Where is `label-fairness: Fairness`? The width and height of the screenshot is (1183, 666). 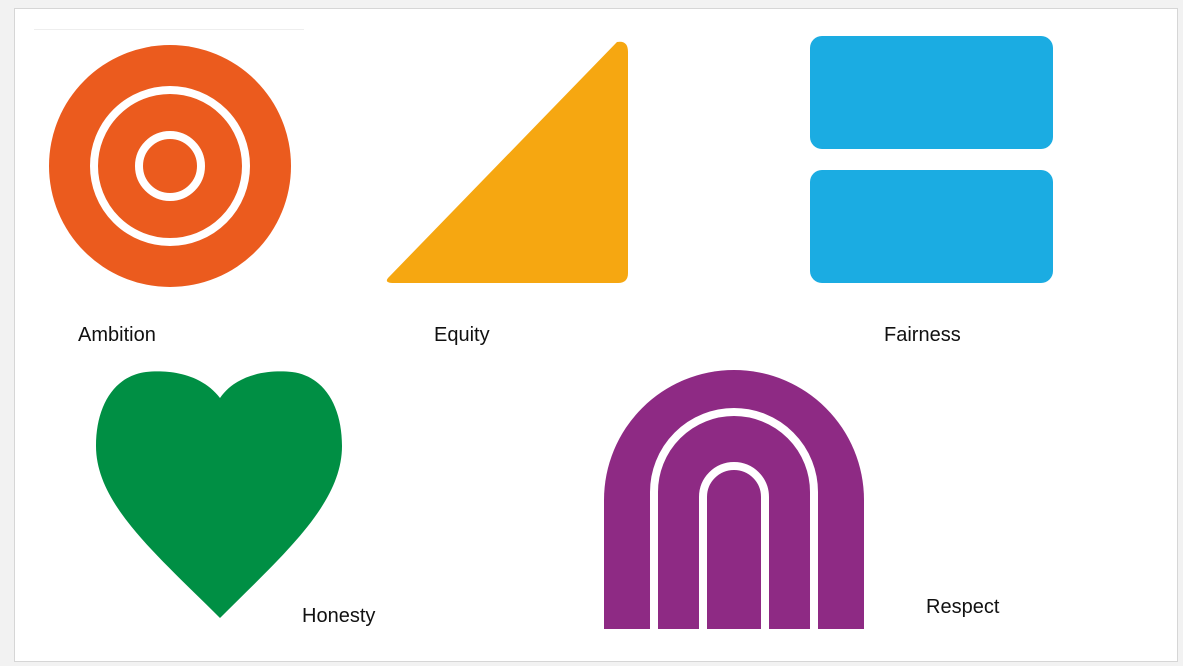 label-fairness: Fairness is located at coordinates (922, 335).